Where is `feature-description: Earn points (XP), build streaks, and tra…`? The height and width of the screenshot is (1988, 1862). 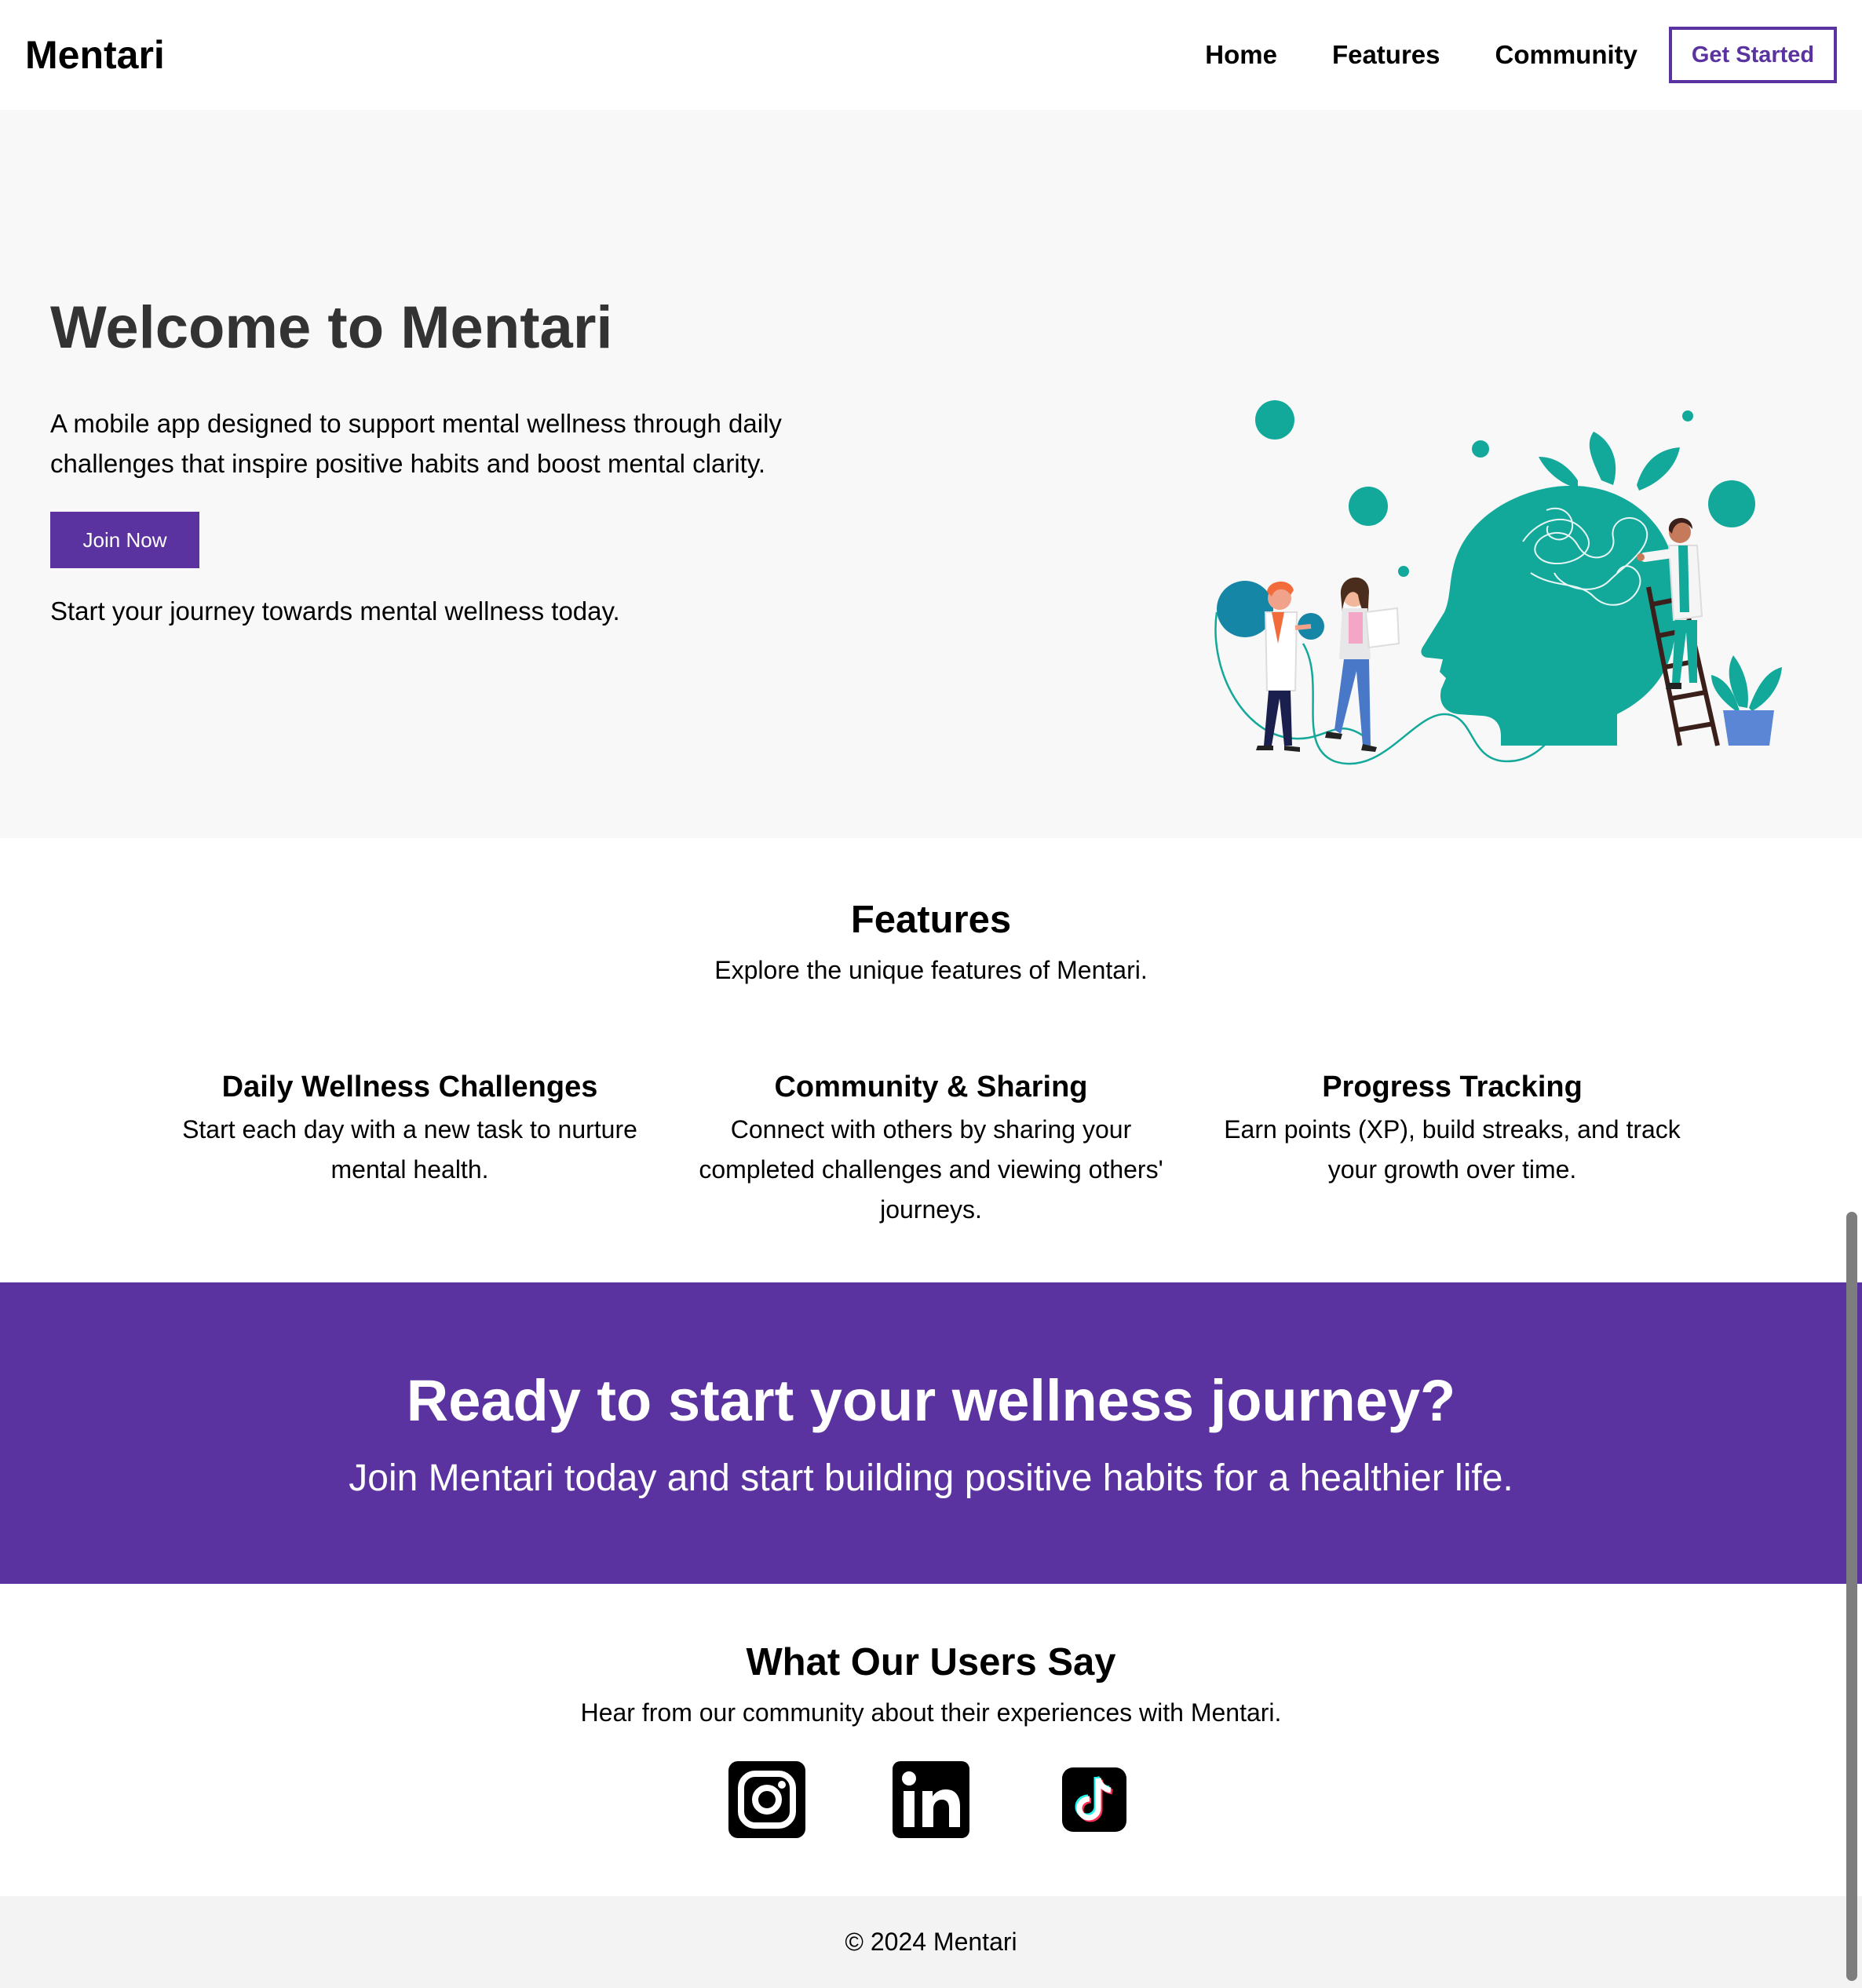 feature-description: Earn points (XP), build streaks, and tra… is located at coordinates (1452, 1149).